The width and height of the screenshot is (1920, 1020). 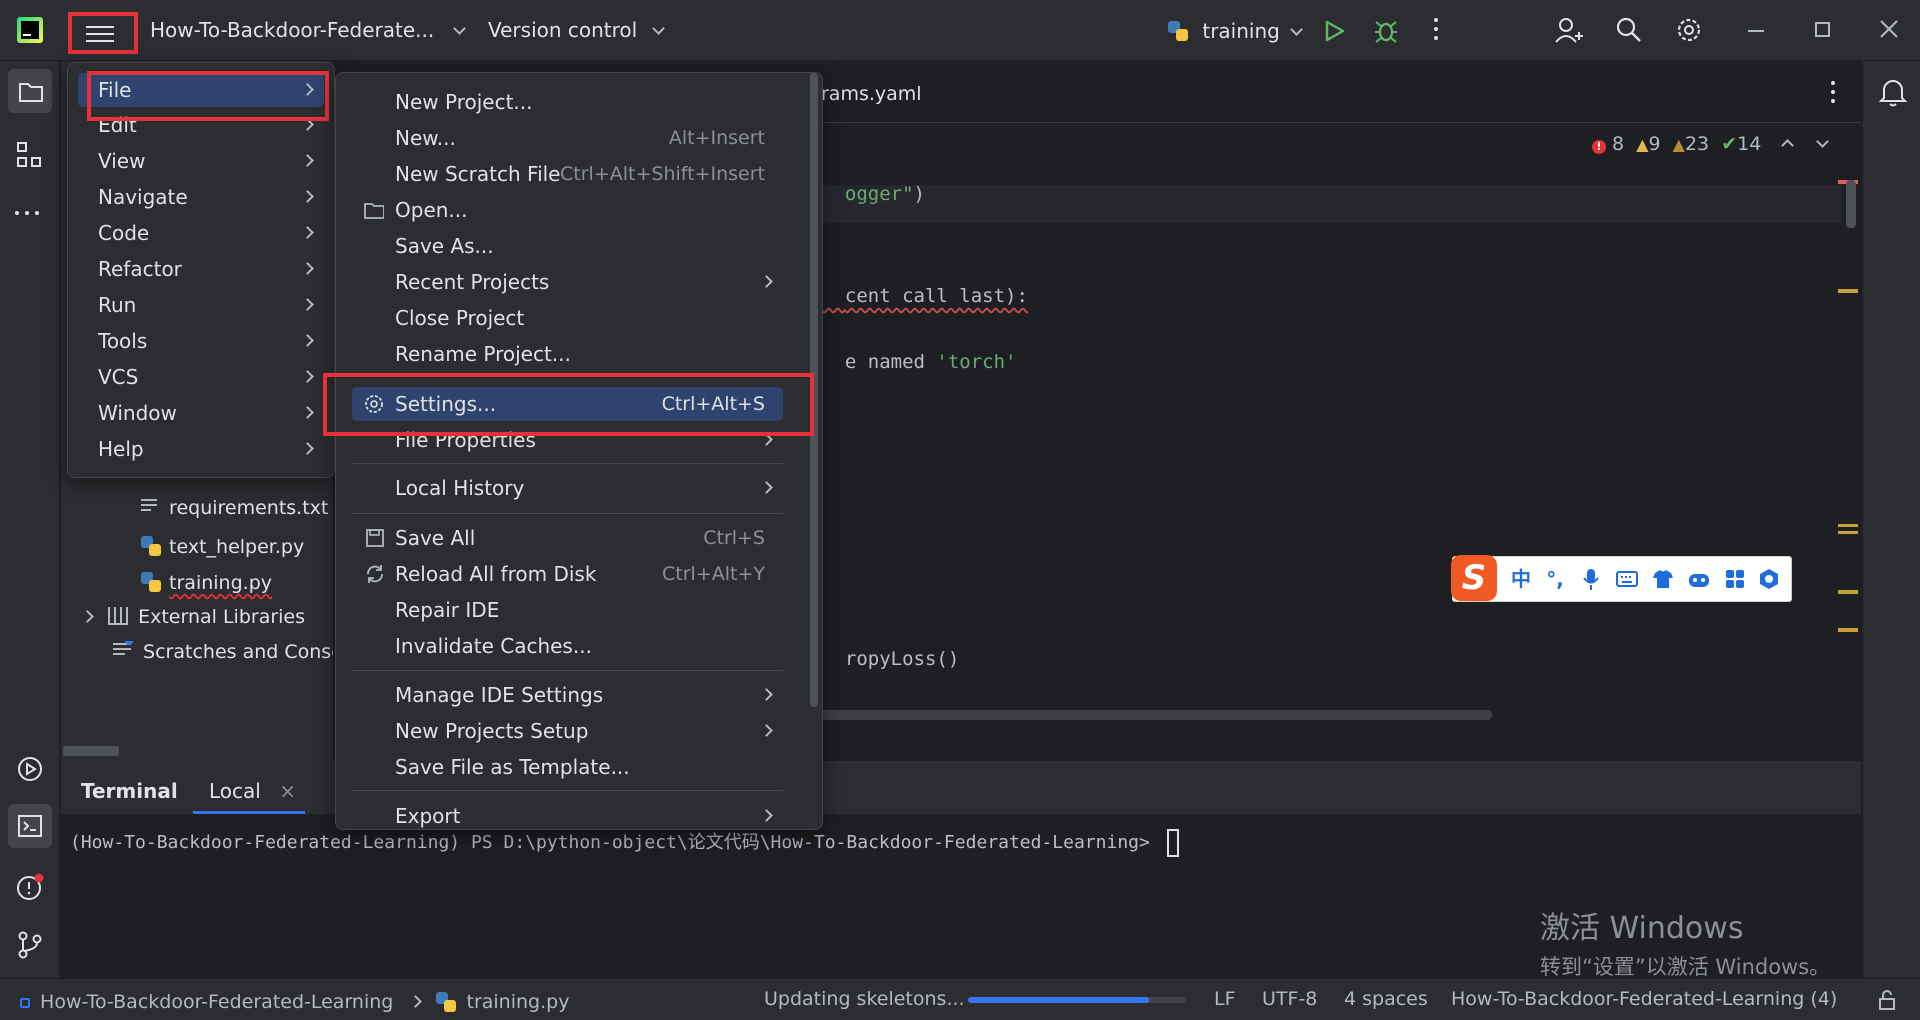 What do you see at coordinates (30, 889) in the screenshot?
I see `problems-tool-button` at bounding box center [30, 889].